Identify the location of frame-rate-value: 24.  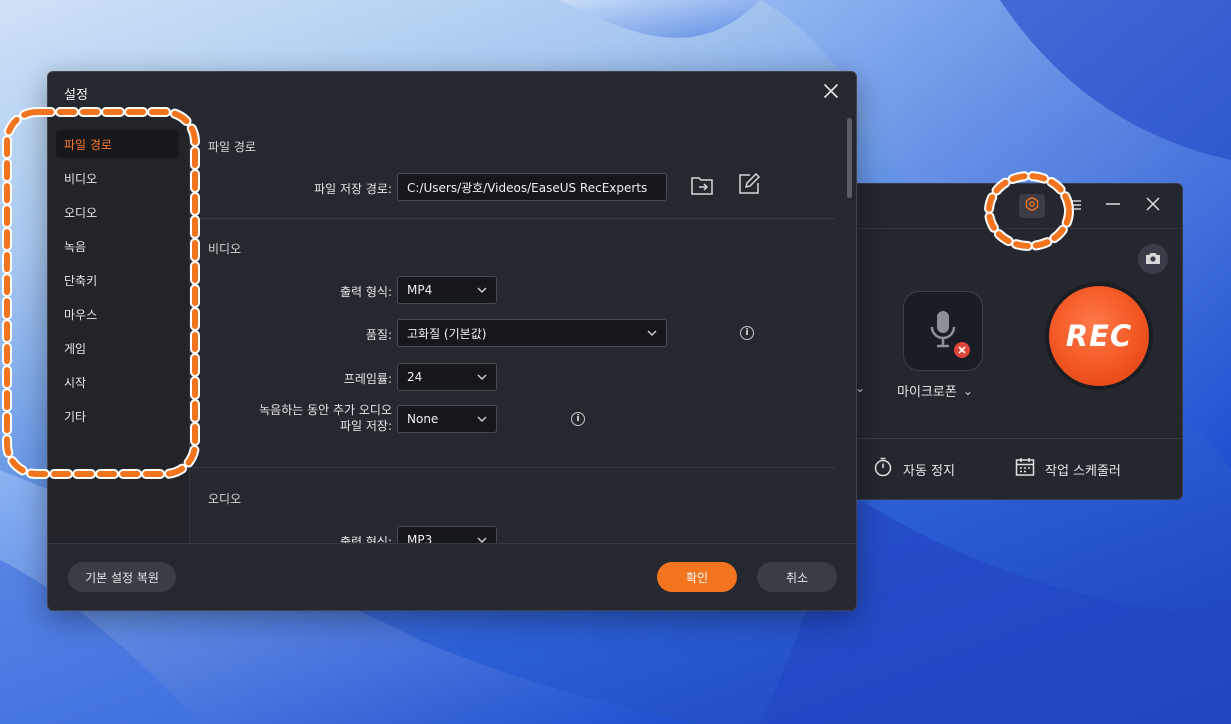
(415, 377).